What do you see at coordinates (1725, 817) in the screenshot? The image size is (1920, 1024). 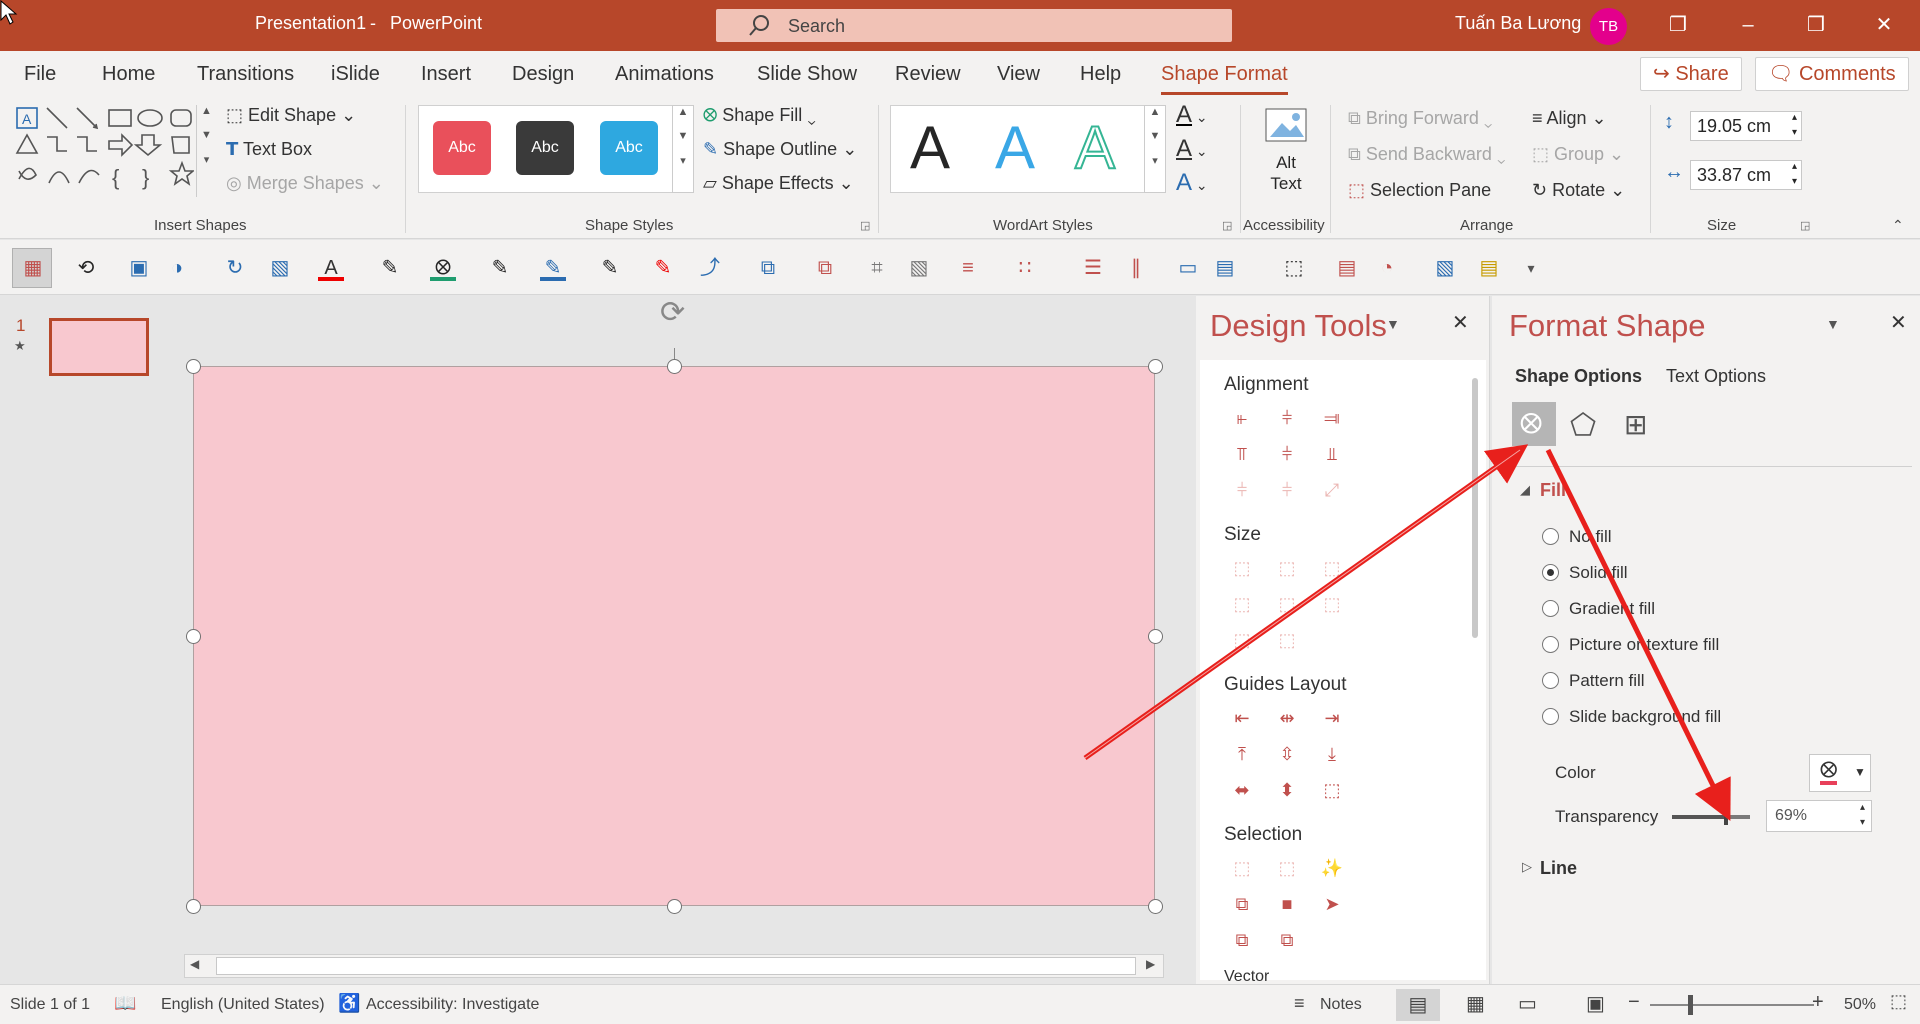 I see `transparency-slider-thumb` at bounding box center [1725, 817].